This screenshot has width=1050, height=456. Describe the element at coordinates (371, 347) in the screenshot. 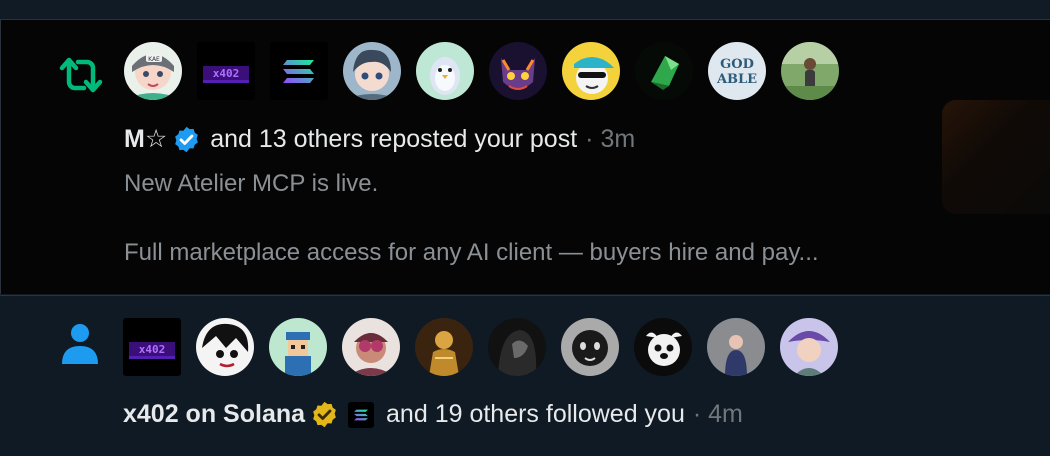

I see `goggles-avatar` at that location.